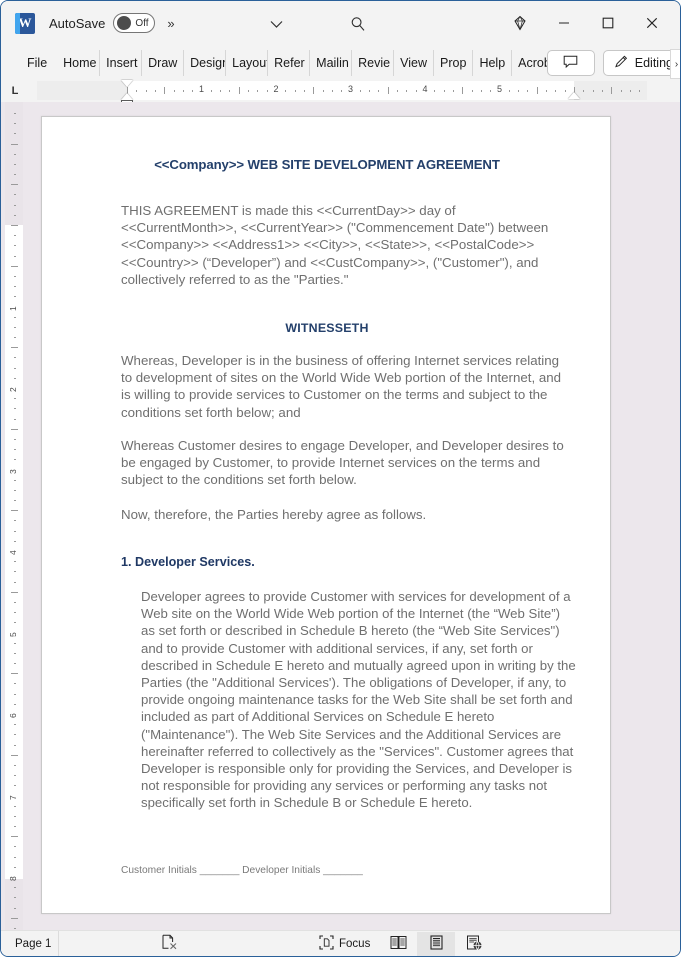 This screenshot has width=681, height=957. Describe the element at coordinates (452, 62) in the screenshot. I see `tab-proofing: Prop` at that location.